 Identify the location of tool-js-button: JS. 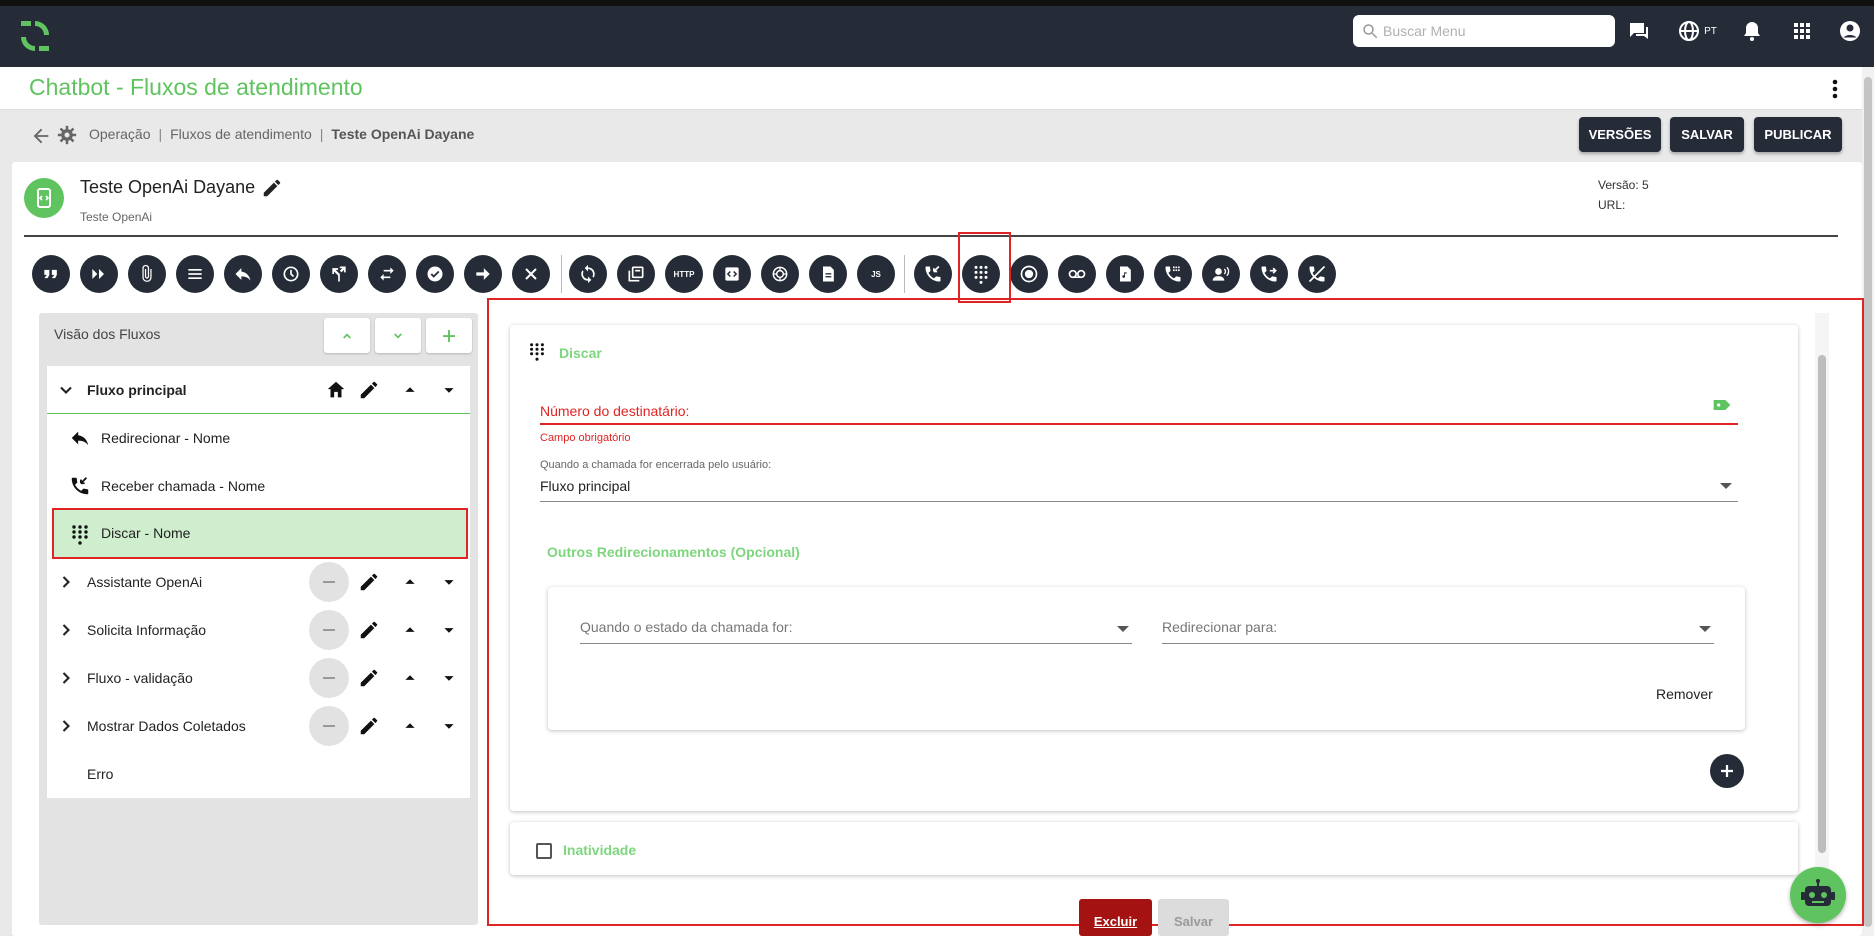
(876, 274).